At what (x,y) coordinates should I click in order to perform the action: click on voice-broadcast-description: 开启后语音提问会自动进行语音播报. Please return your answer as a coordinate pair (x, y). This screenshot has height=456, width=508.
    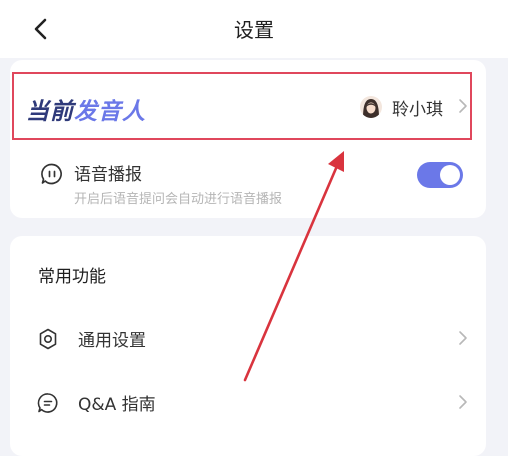
    Looking at the image, I should click on (178, 199).